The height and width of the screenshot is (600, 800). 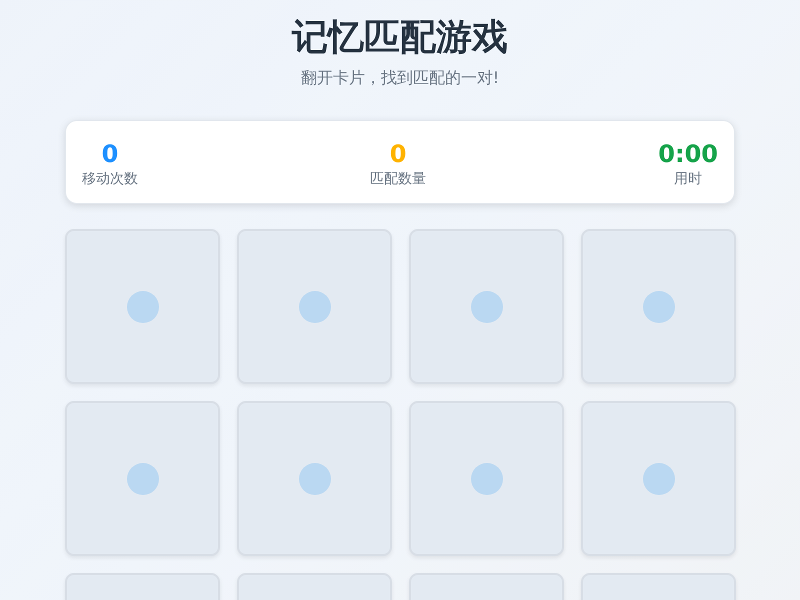 I want to click on stat-value: 0:00, so click(x=688, y=154).